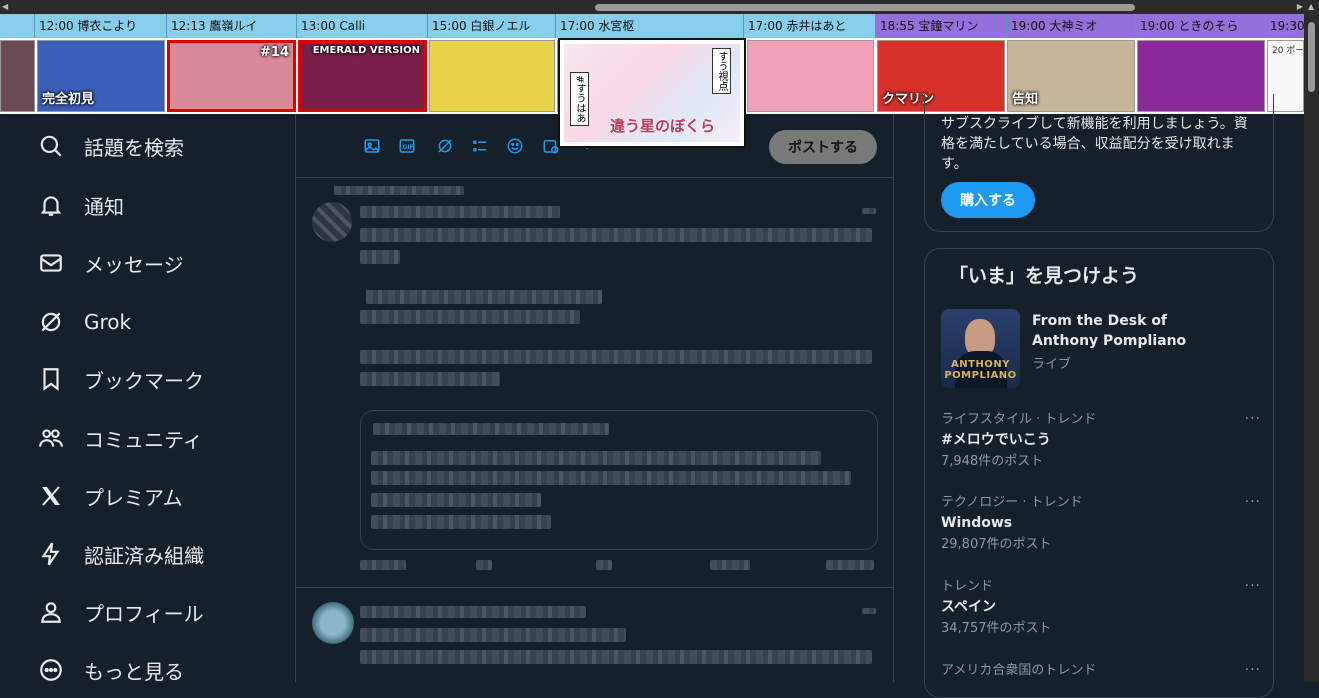 The image size is (1319, 698). I want to click on more-circle-icon, so click(51, 670).